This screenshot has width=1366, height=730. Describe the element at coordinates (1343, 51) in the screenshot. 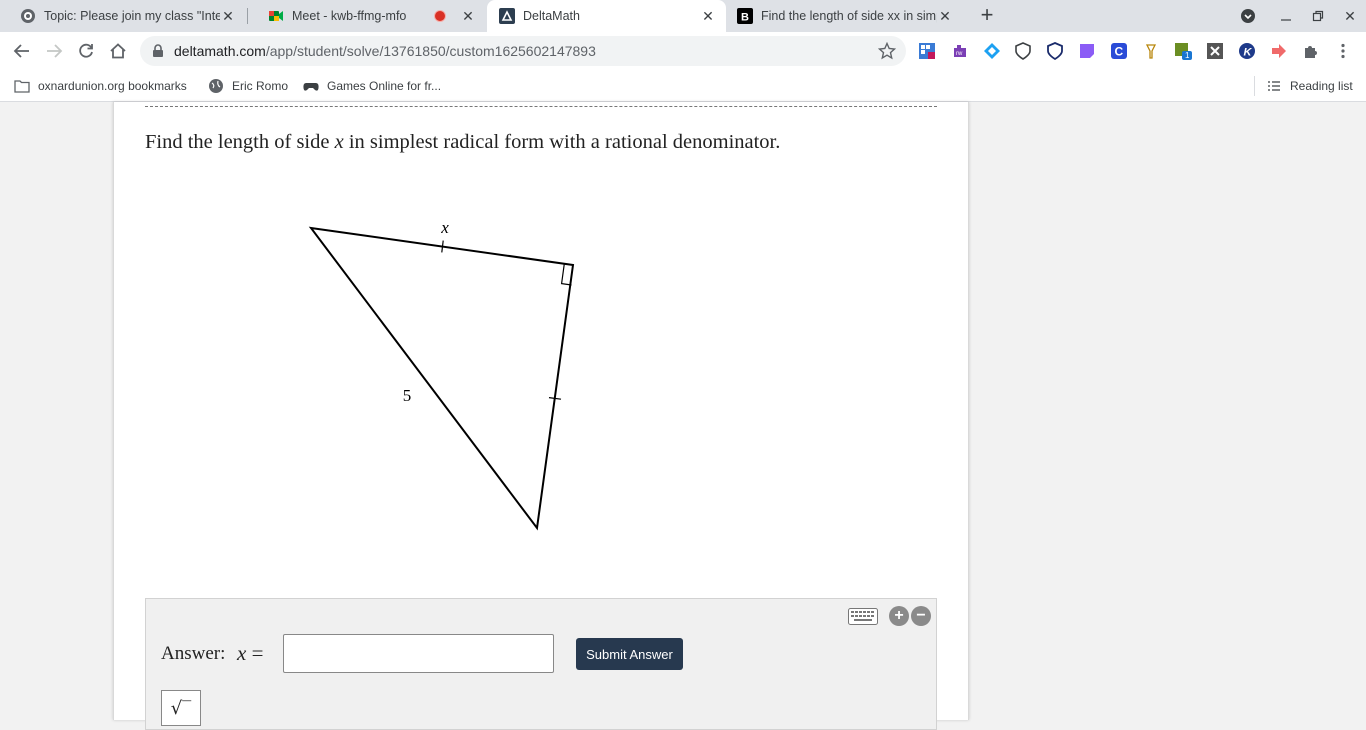

I see `menu-kebab-icon` at that location.